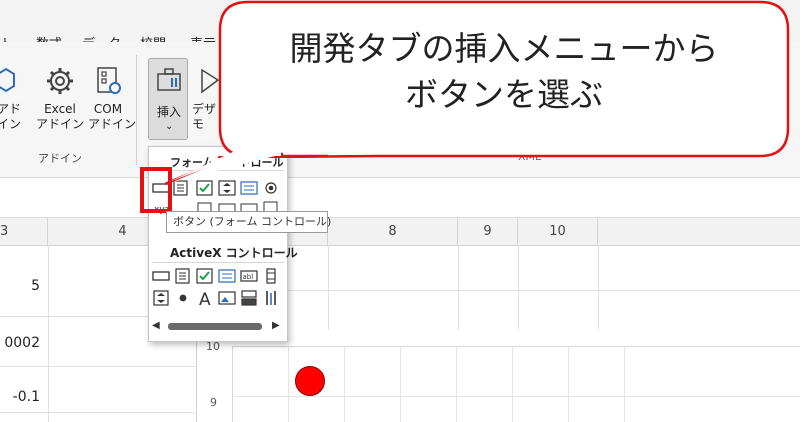  Describe the element at coordinates (161, 298) in the screenshot. I see `activex-spinner-icon` at that location.